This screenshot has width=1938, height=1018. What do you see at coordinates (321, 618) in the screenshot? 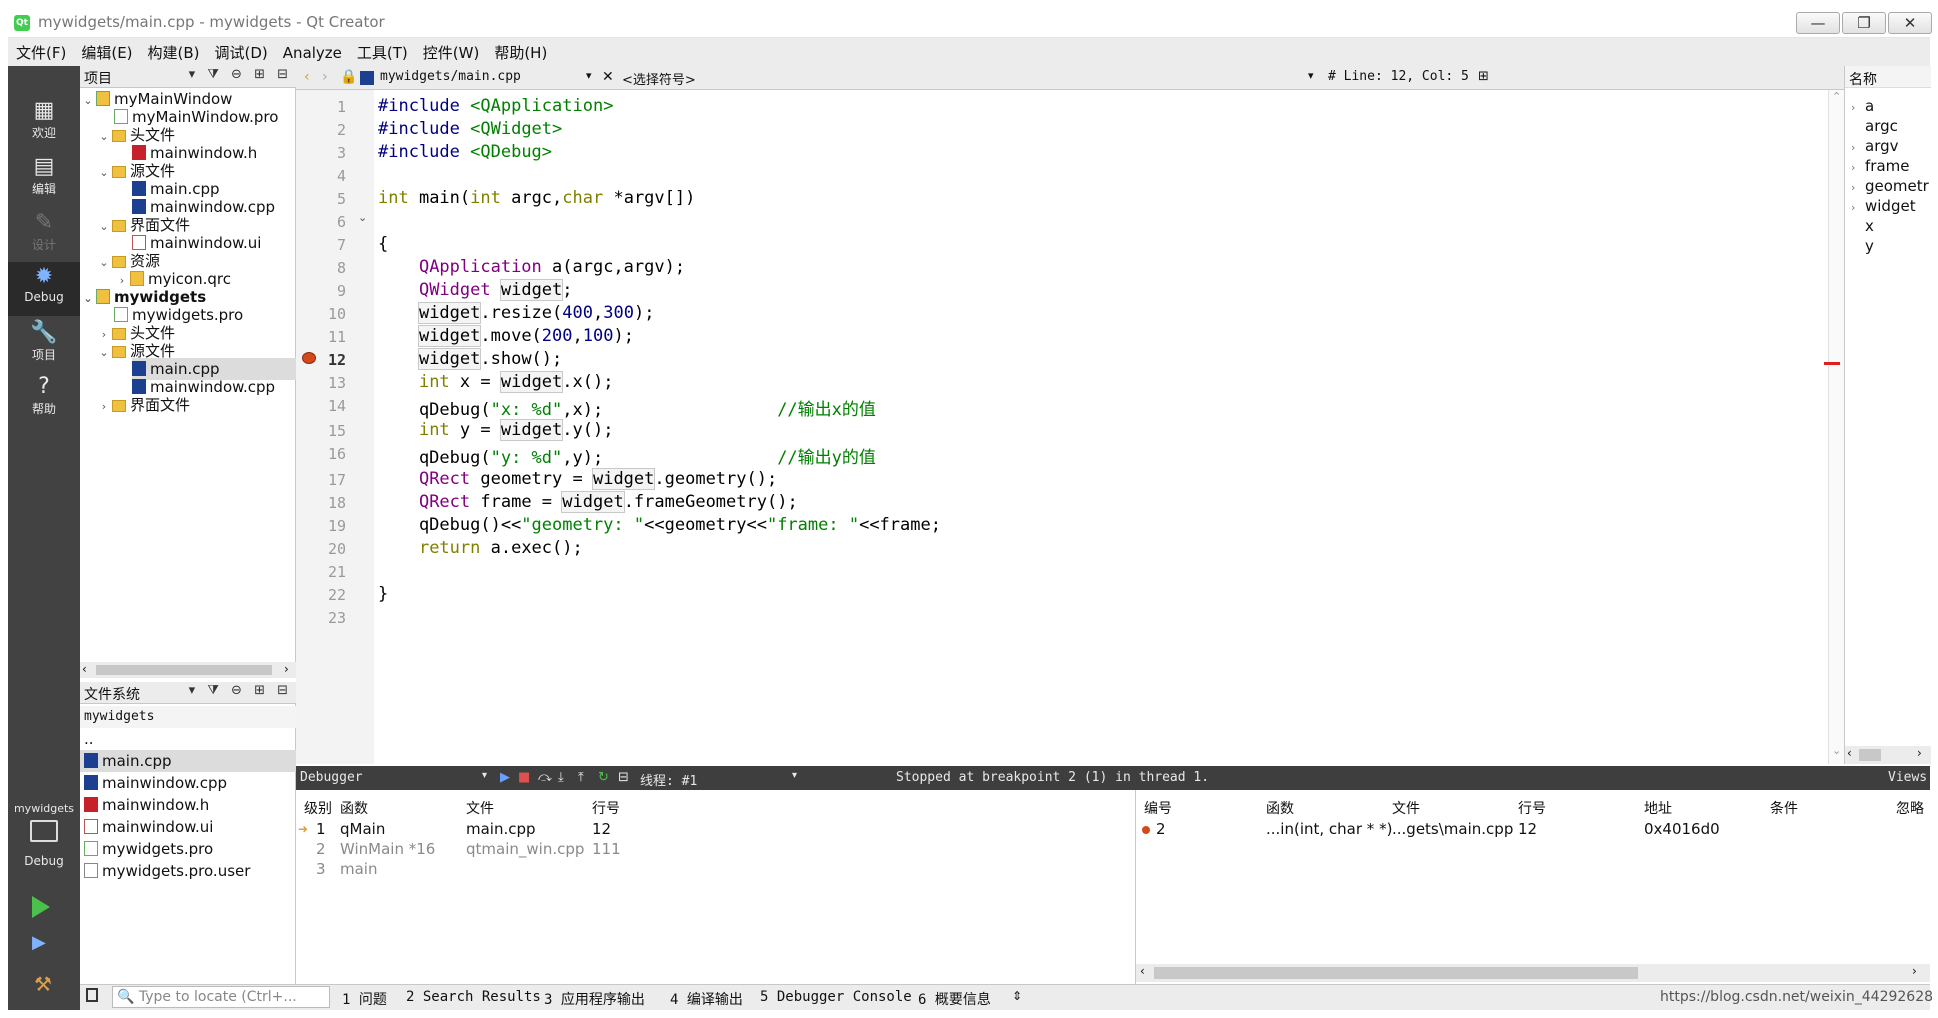
I see `line-number: 23` at bounding box center [321, 618].